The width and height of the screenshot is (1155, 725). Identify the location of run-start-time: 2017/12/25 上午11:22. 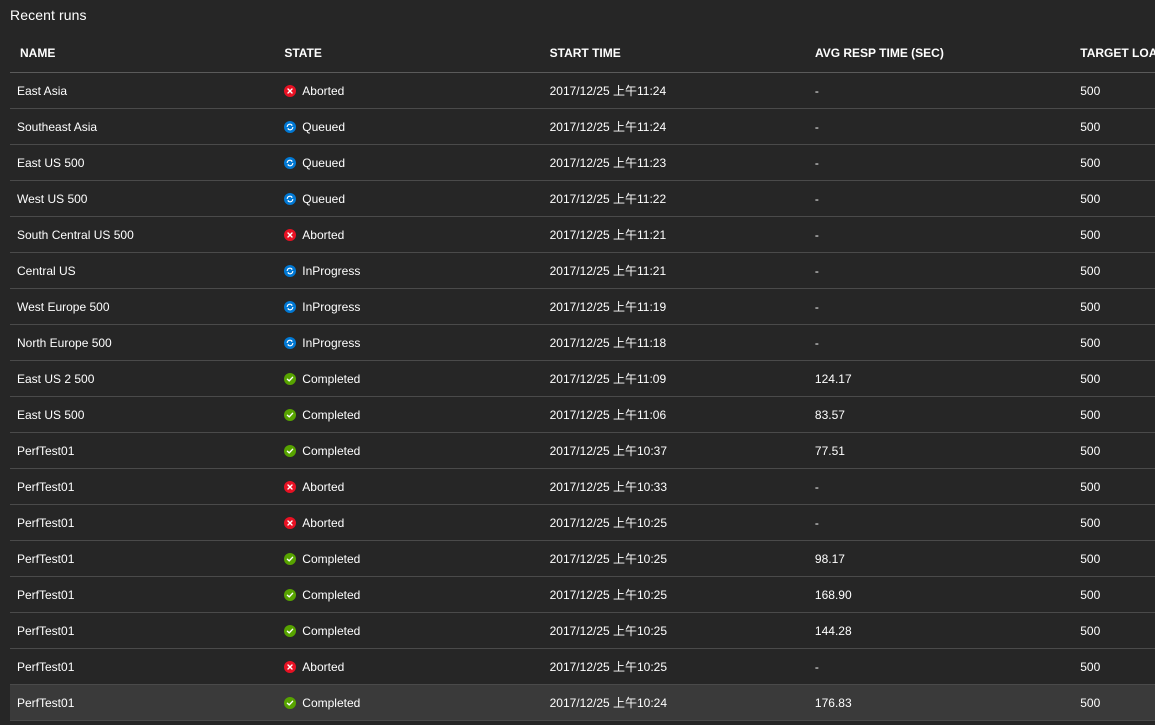
(608, 199).